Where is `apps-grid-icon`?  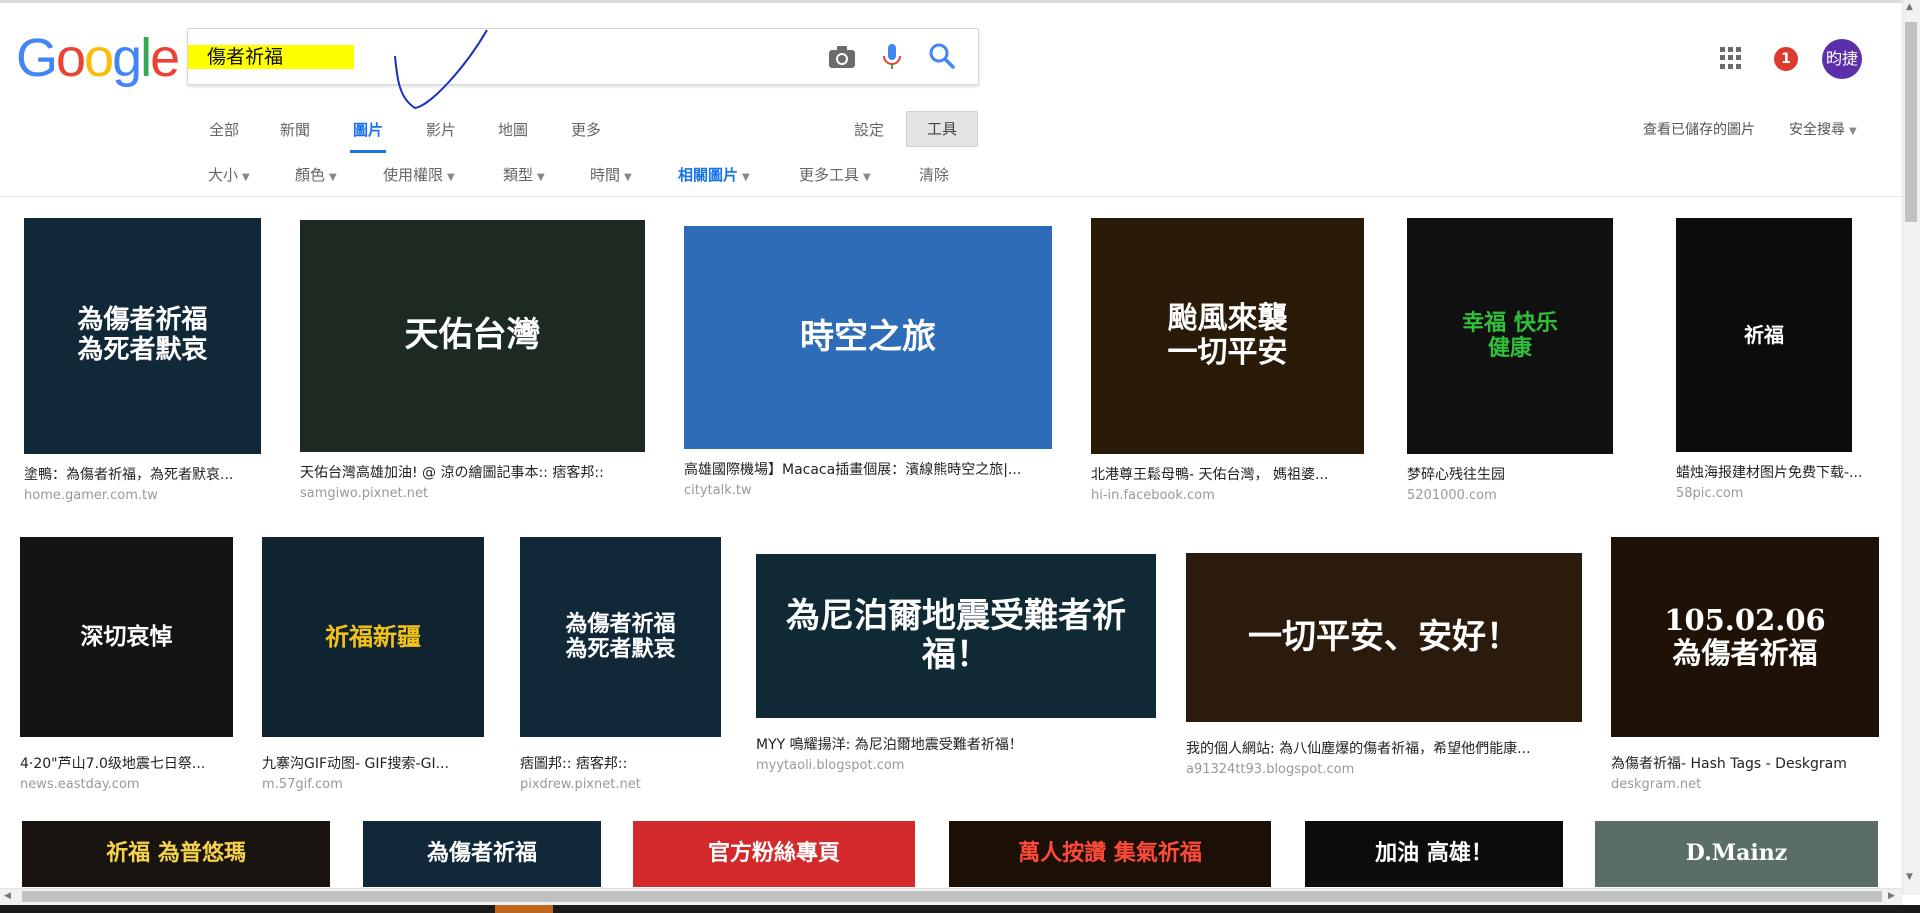
apps-grid-icon is located at coordinates (1731, 58).